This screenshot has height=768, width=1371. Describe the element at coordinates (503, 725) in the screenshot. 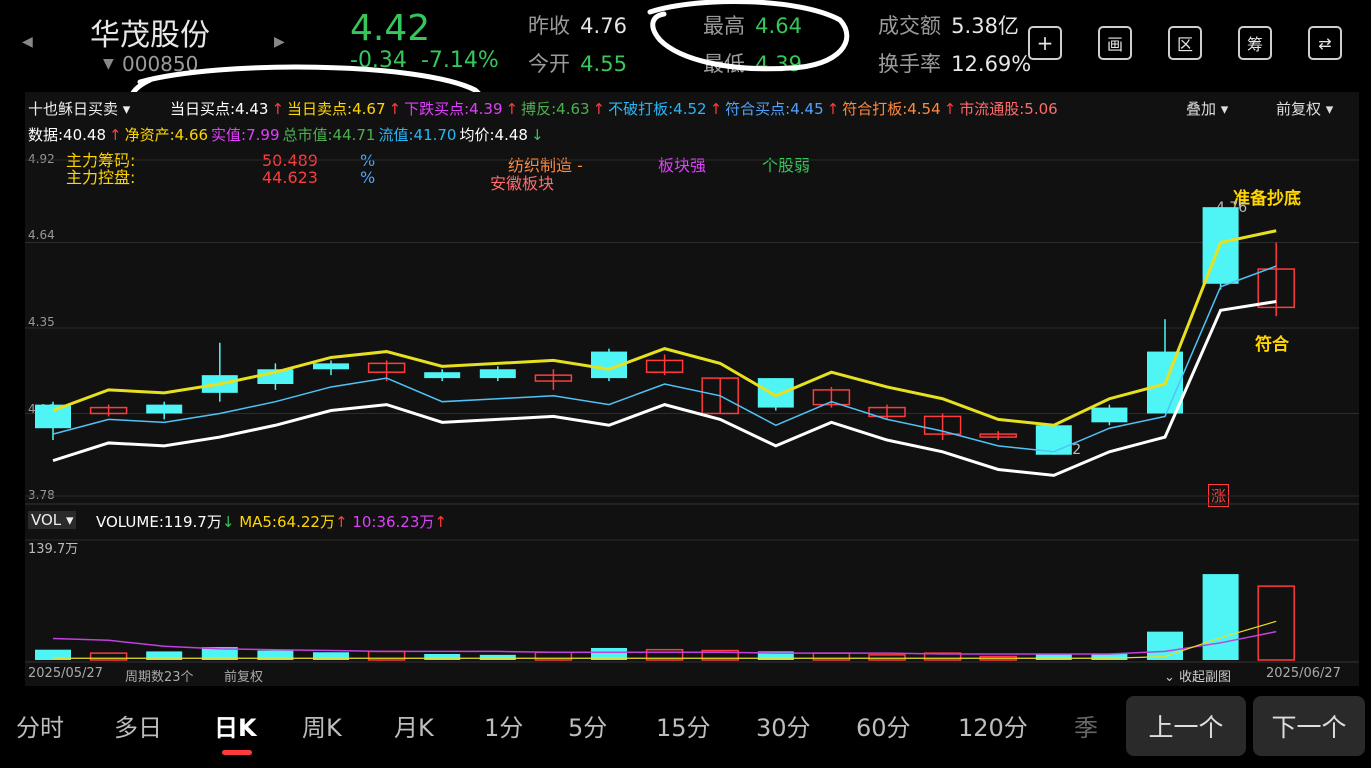

I see `tab-1分: 1分` at that location.